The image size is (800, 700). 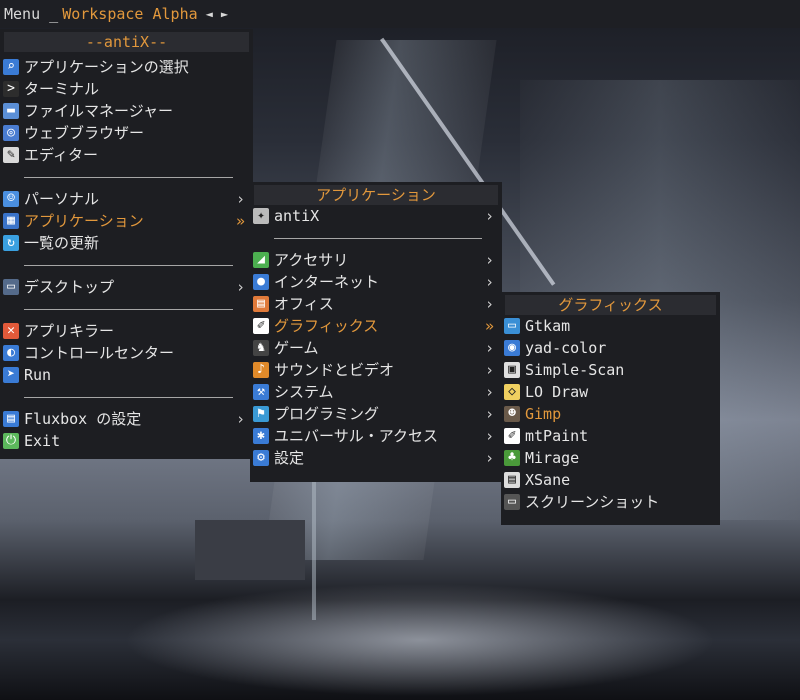 What do you see at coordinates (250, 550) in the screenshot?
I see `wallpaper-box` at bounding box center [250, 550].